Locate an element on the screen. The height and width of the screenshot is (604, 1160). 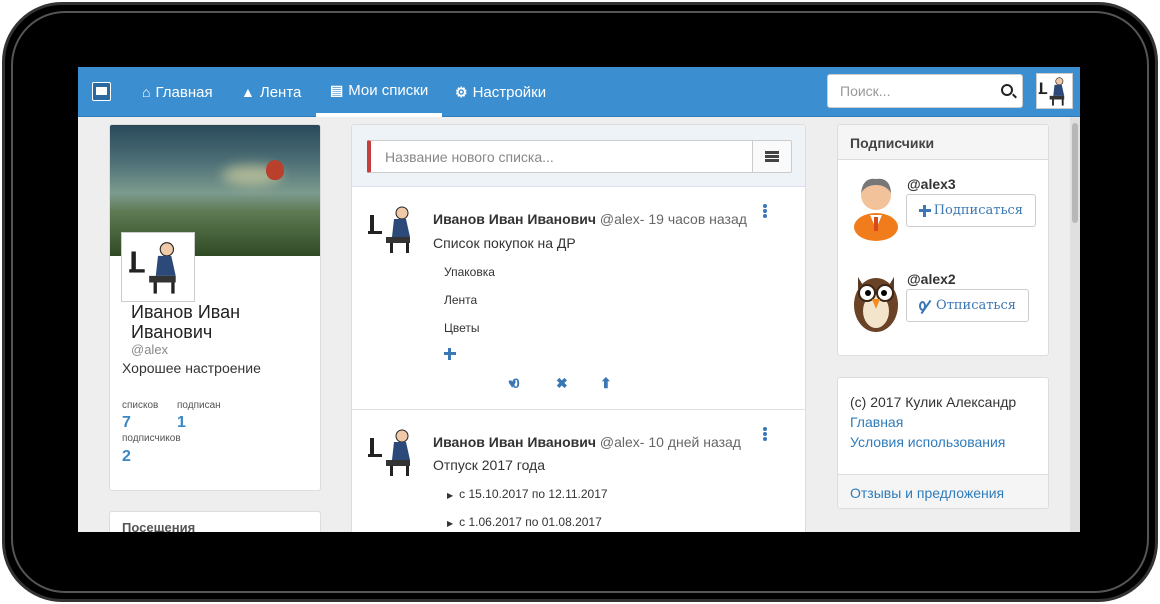
unsubscribe-button: Отписаться is located at coordinates (967, 305).